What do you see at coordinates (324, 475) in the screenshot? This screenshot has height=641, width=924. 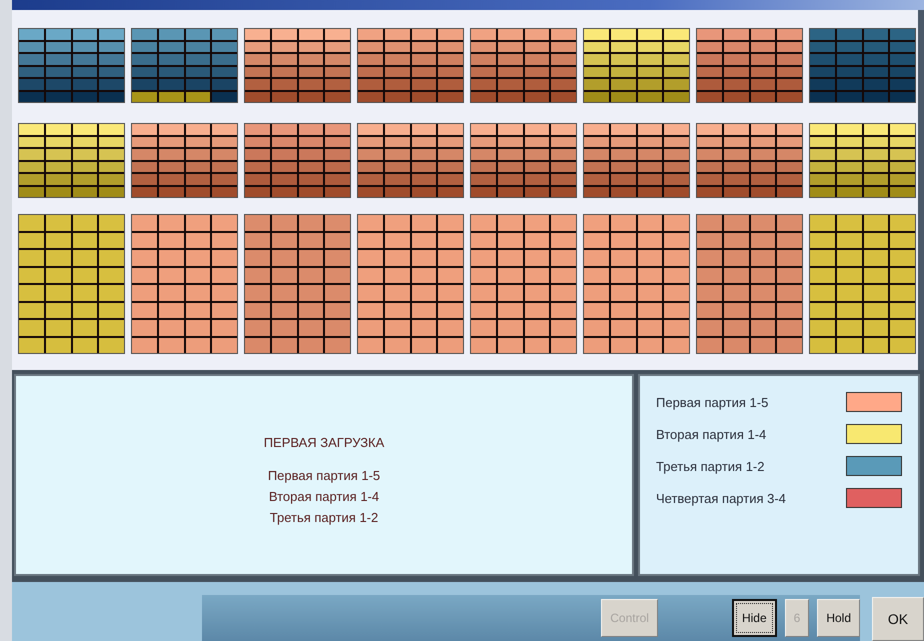 I see `info-line: Первая партия 1-5` at bounding box center [324, 475].